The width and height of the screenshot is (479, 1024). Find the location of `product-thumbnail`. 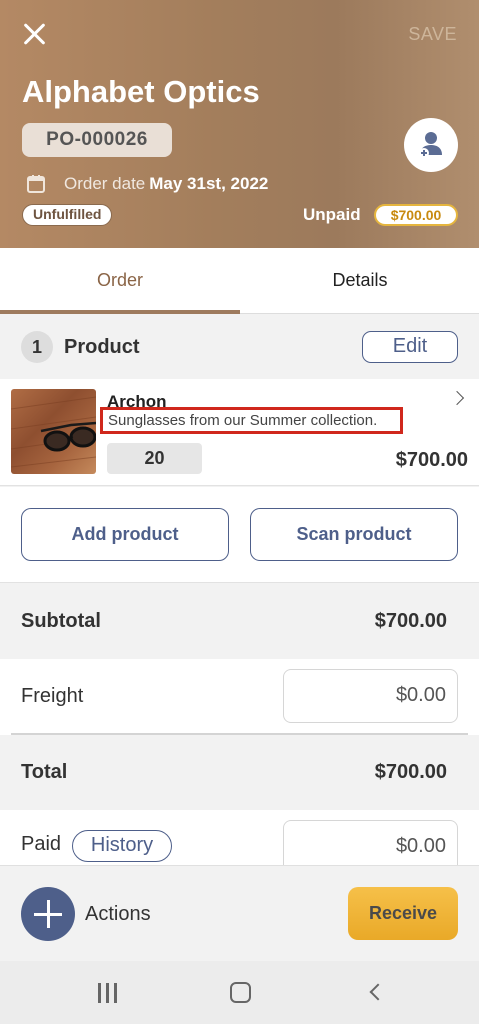

product-thumbnail is located at coordinates (53, 431).